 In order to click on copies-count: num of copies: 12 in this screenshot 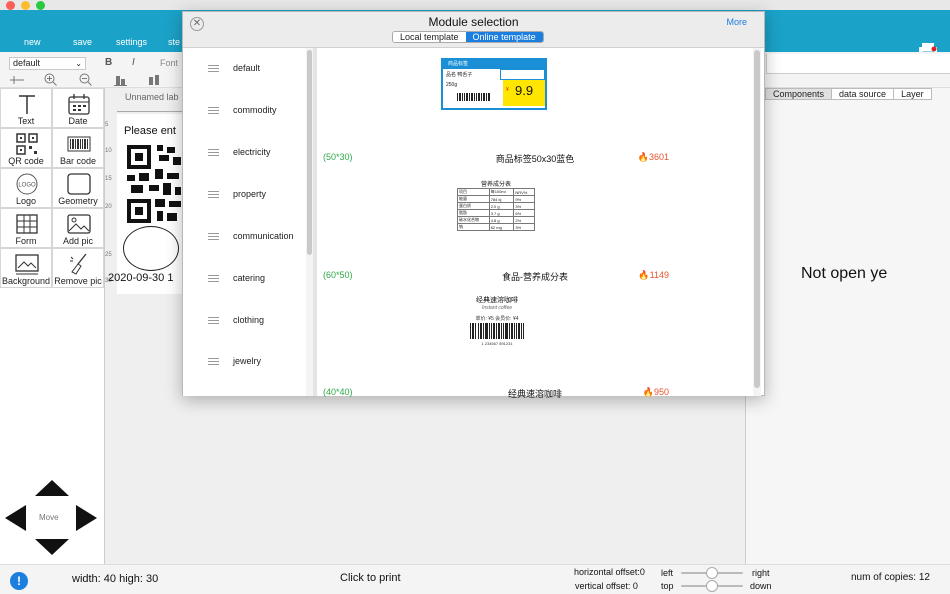, I will do `click(890, 577)`.